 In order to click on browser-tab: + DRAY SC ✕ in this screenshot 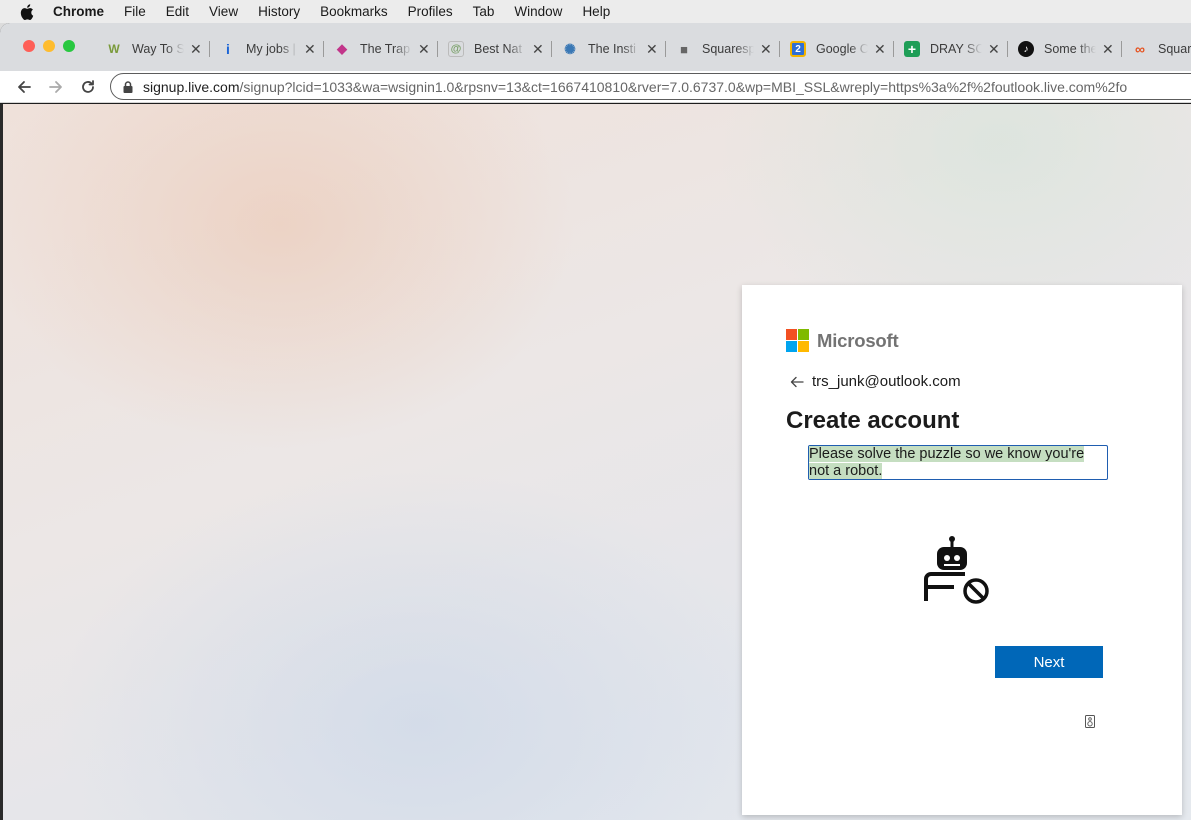, I will do `click(956, 49)`.